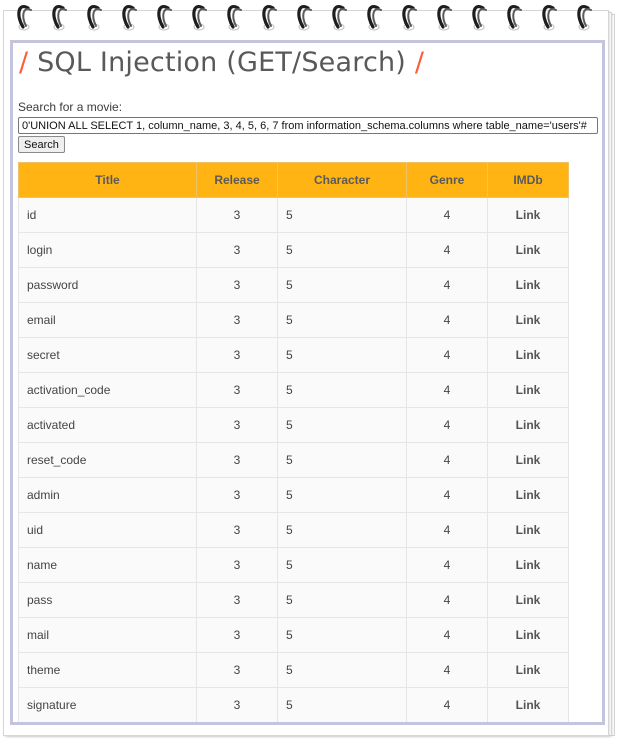  What do you see at coordinates (42, 565) in the screenshot?
I see `cell-title-text: name` at bounding box center [42, 565].